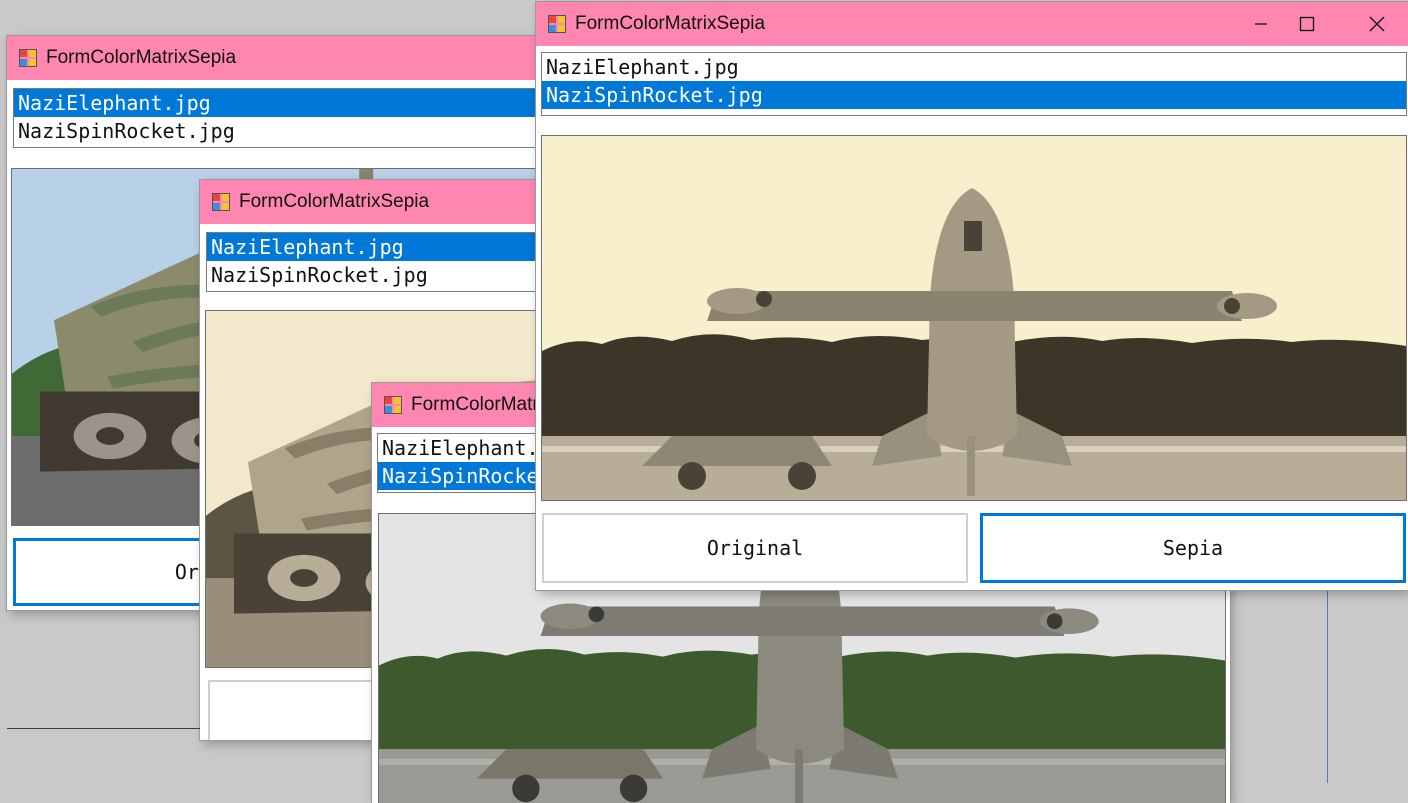  What do you see at coordinates (972, 24) in the screenshot?
I see `title-bar: FormColorMatrixSepia` at bounding box center [972, 24].